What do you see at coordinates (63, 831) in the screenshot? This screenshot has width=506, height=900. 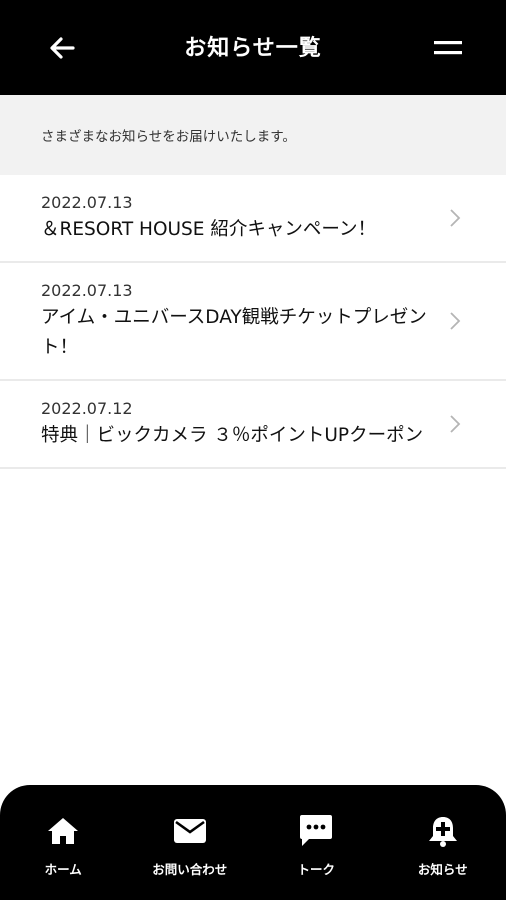 I see `home-icon` at bounding box center [63, 831].